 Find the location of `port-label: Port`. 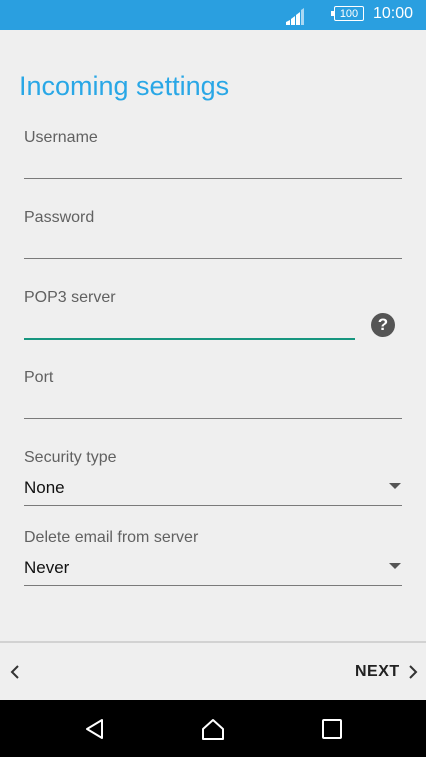

port-label: Port is located at coordinates (39, 377).